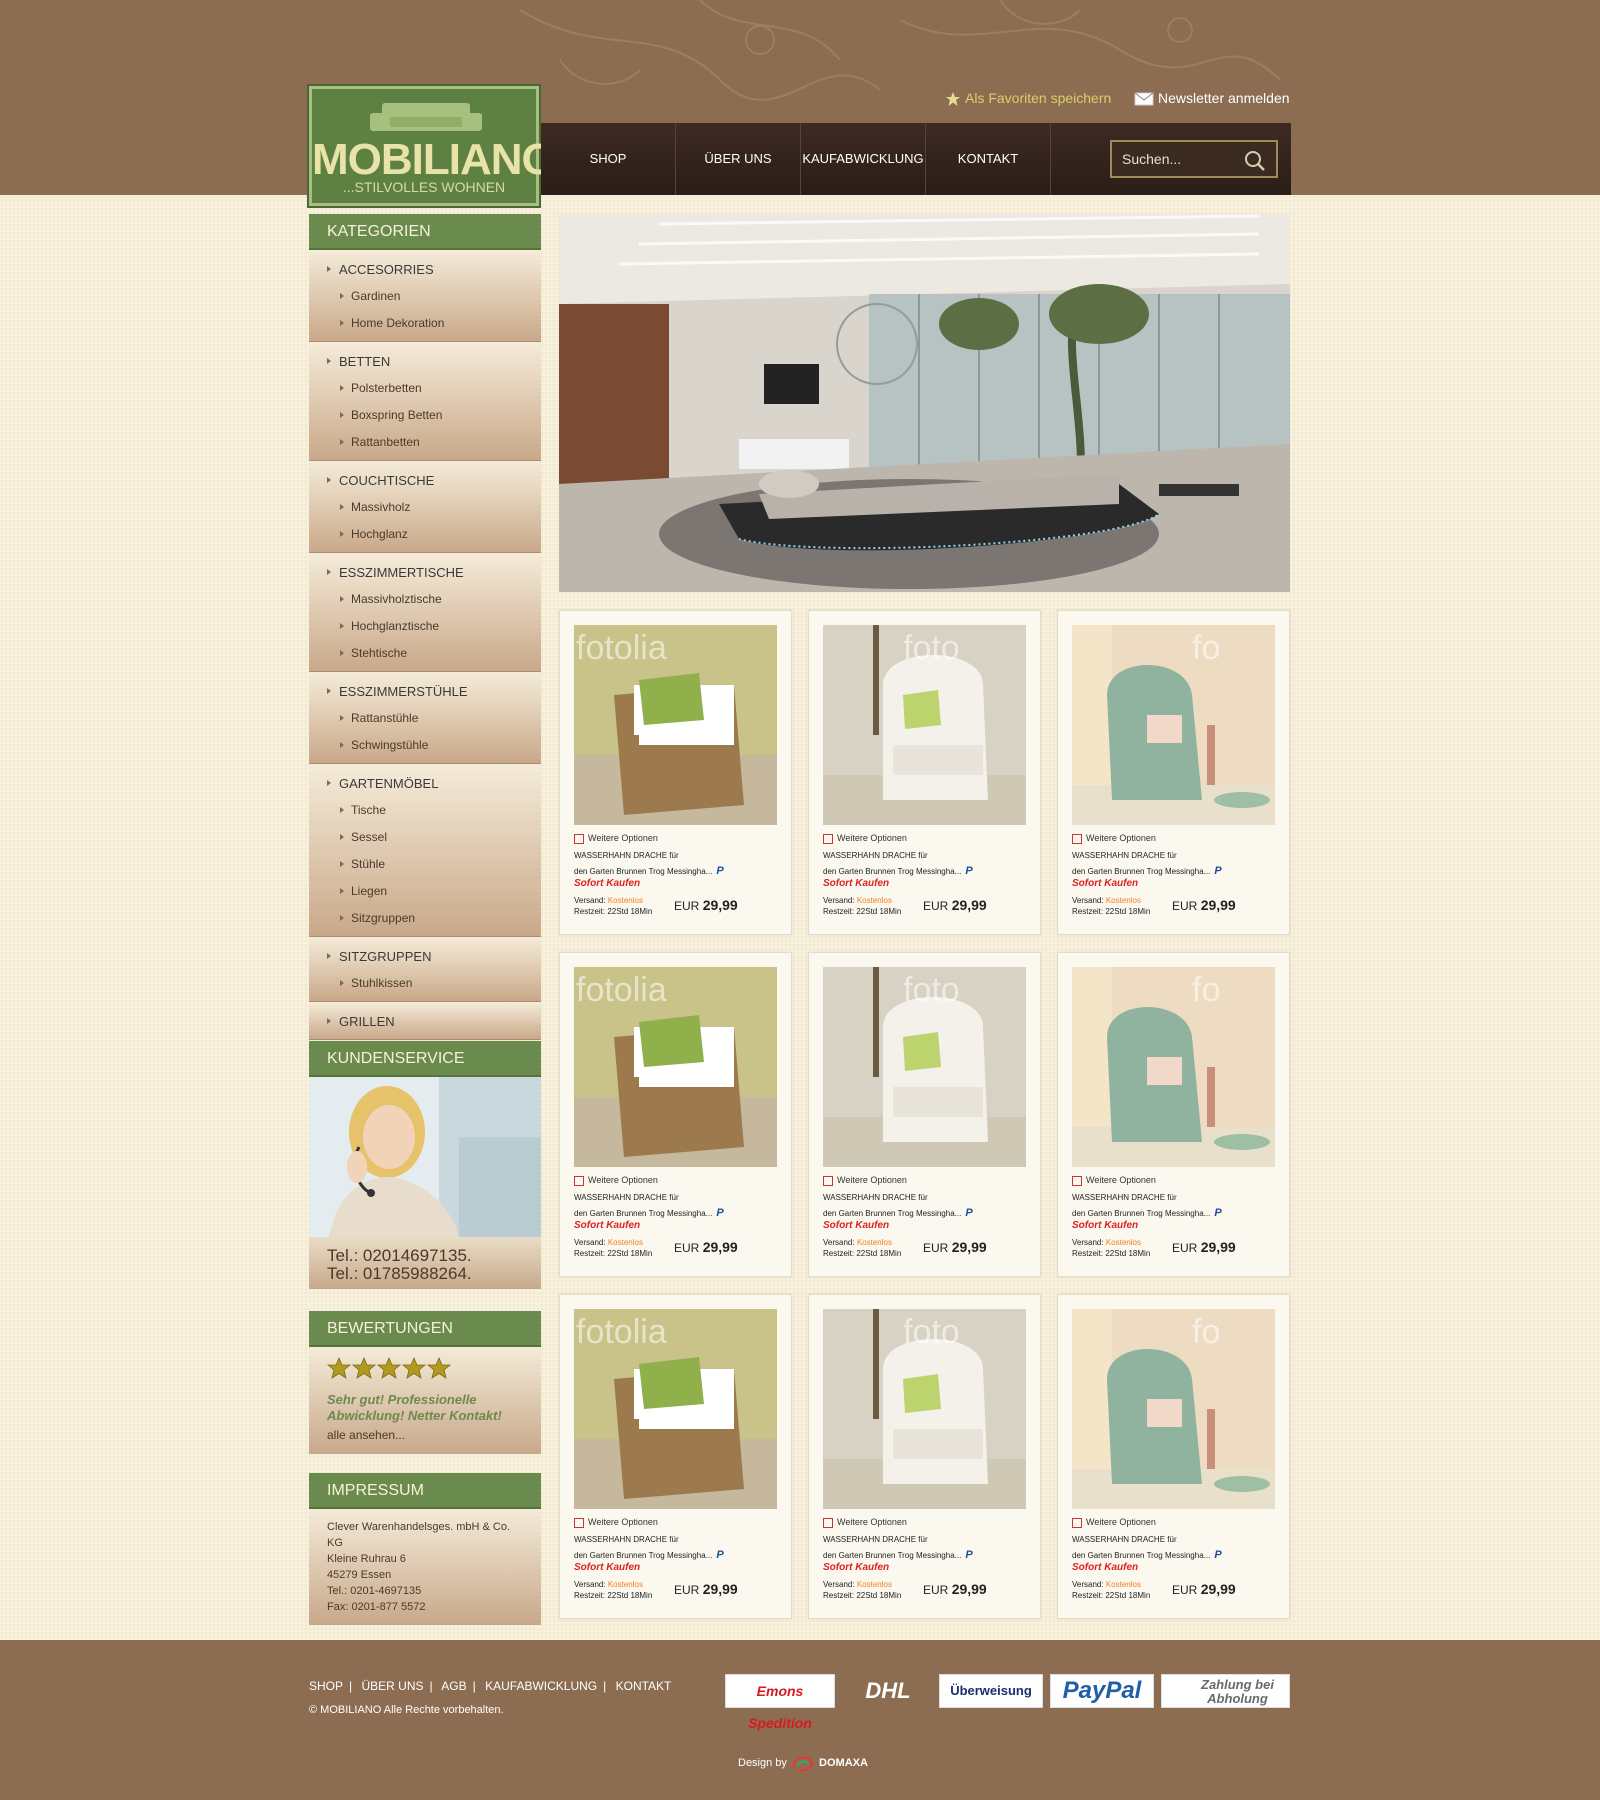 This screenshot has width=1600, height=1800. Describe the element at coordinates (425, 1329) in the screenshot. I see `ratings-title: BEWERTUNGEN` at that location.